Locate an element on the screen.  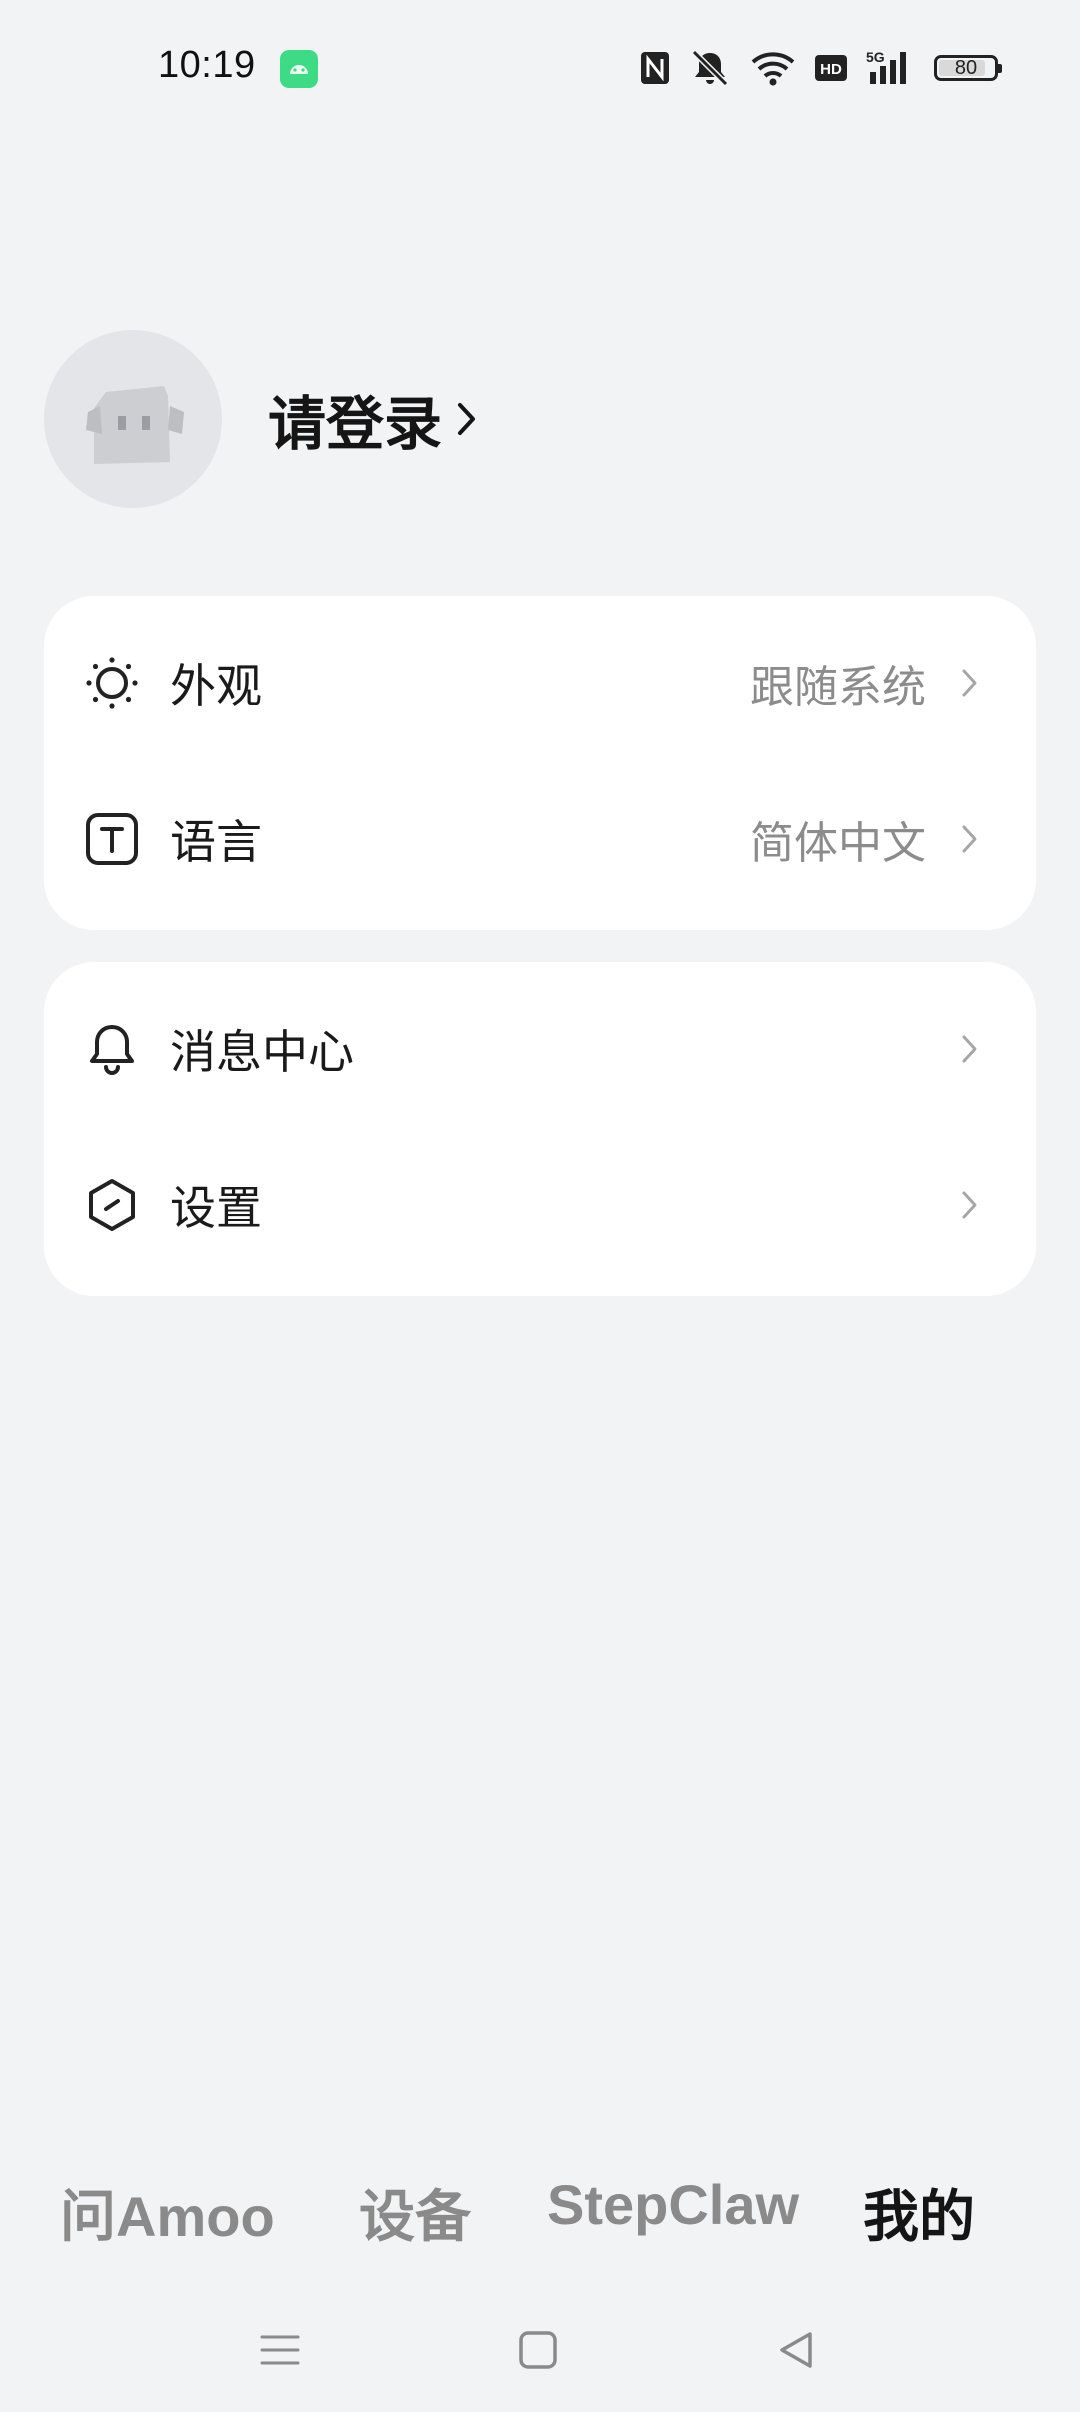
menu-icon is located at coordinates (280, 2350).